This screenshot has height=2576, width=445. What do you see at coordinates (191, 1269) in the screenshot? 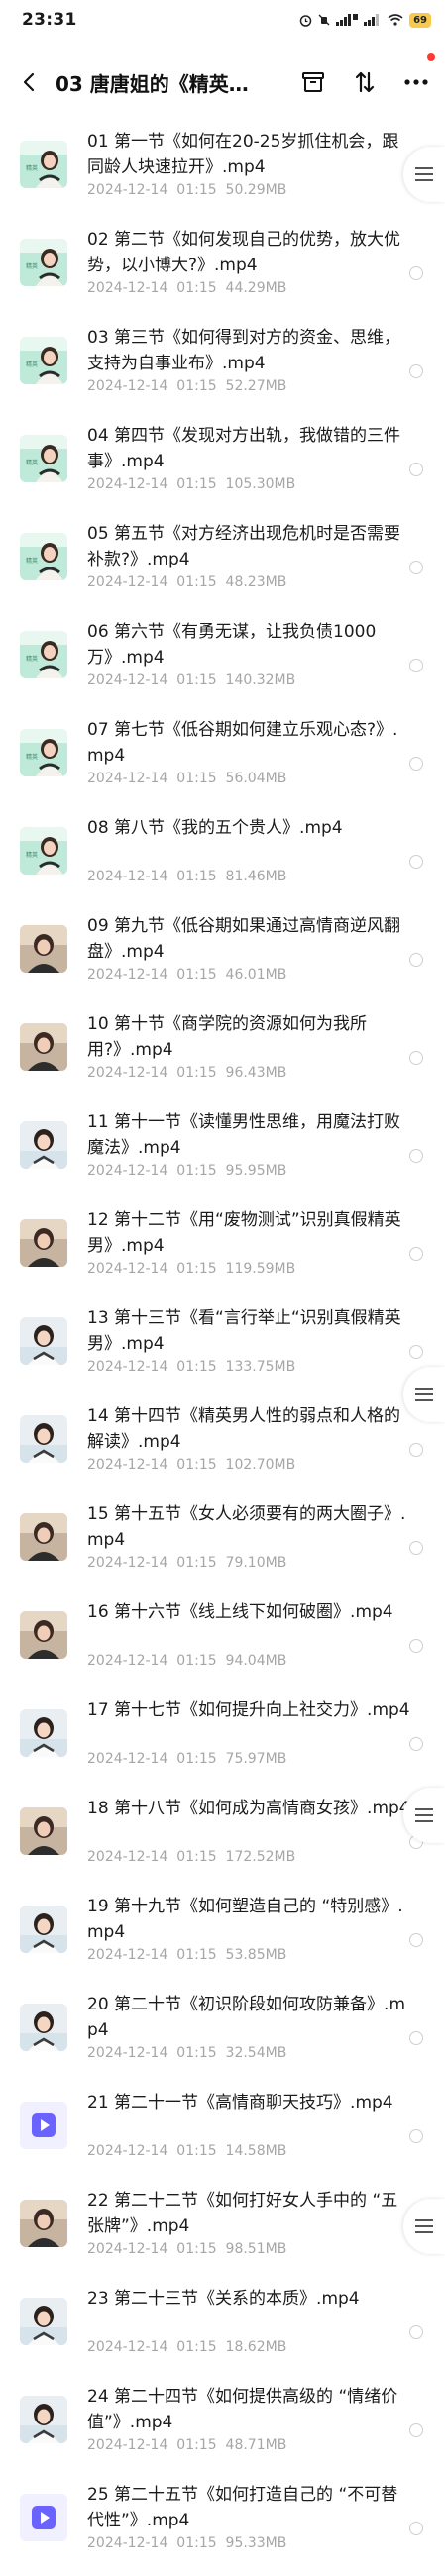
I see `file-meta: 2024-12-14 01:15 119.59MB` at bounding box center [191, 1269].